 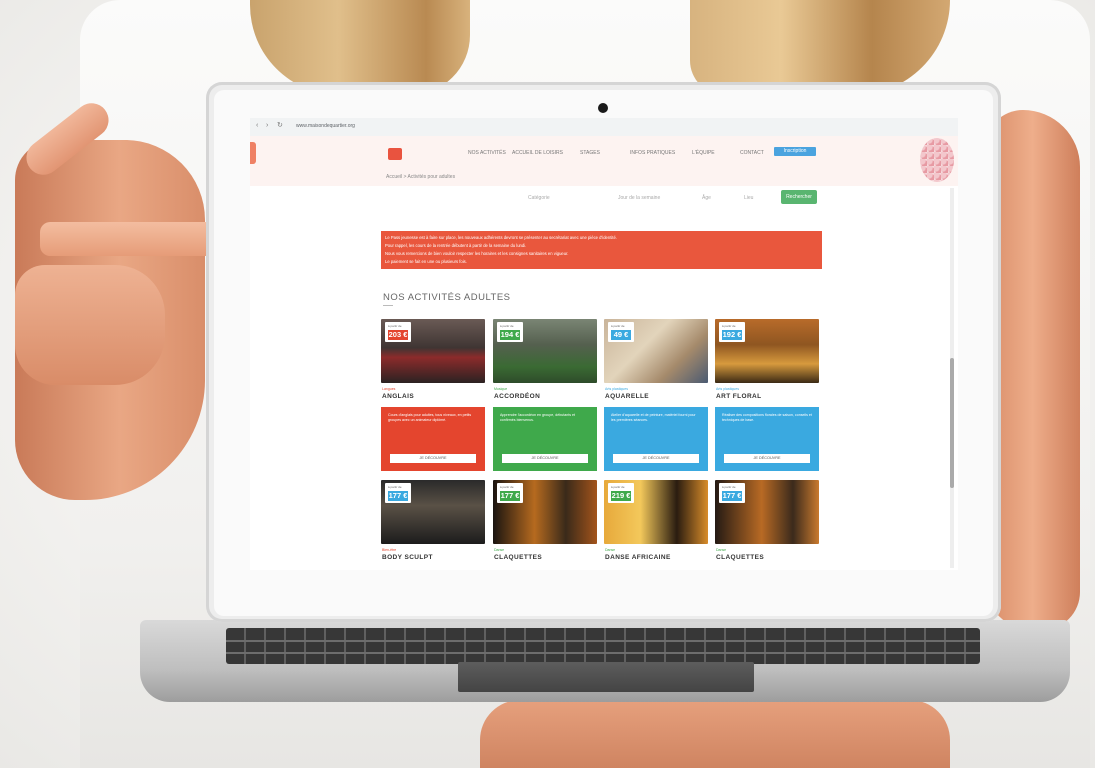 I want to click on price-value: 219 €, so click(x=621, y=496).